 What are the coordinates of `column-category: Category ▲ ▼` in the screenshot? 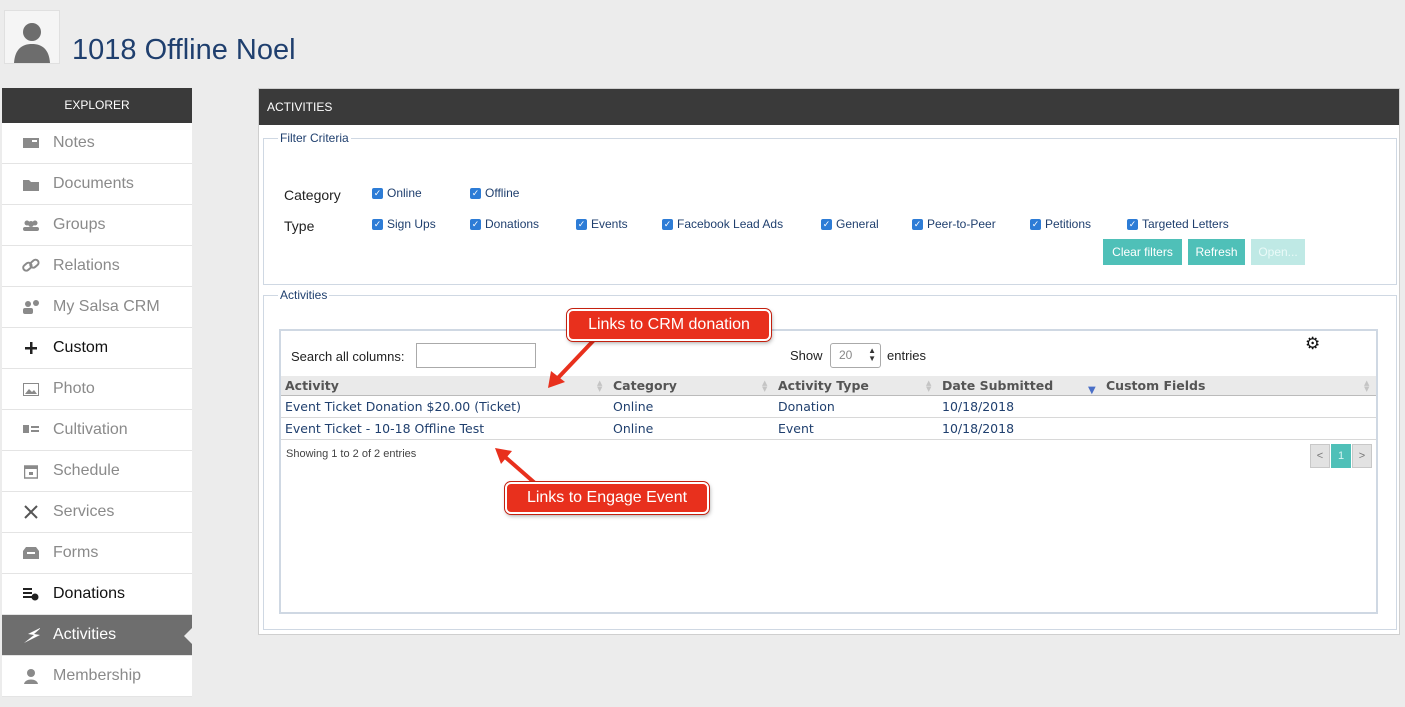 It's located at (691, 386).